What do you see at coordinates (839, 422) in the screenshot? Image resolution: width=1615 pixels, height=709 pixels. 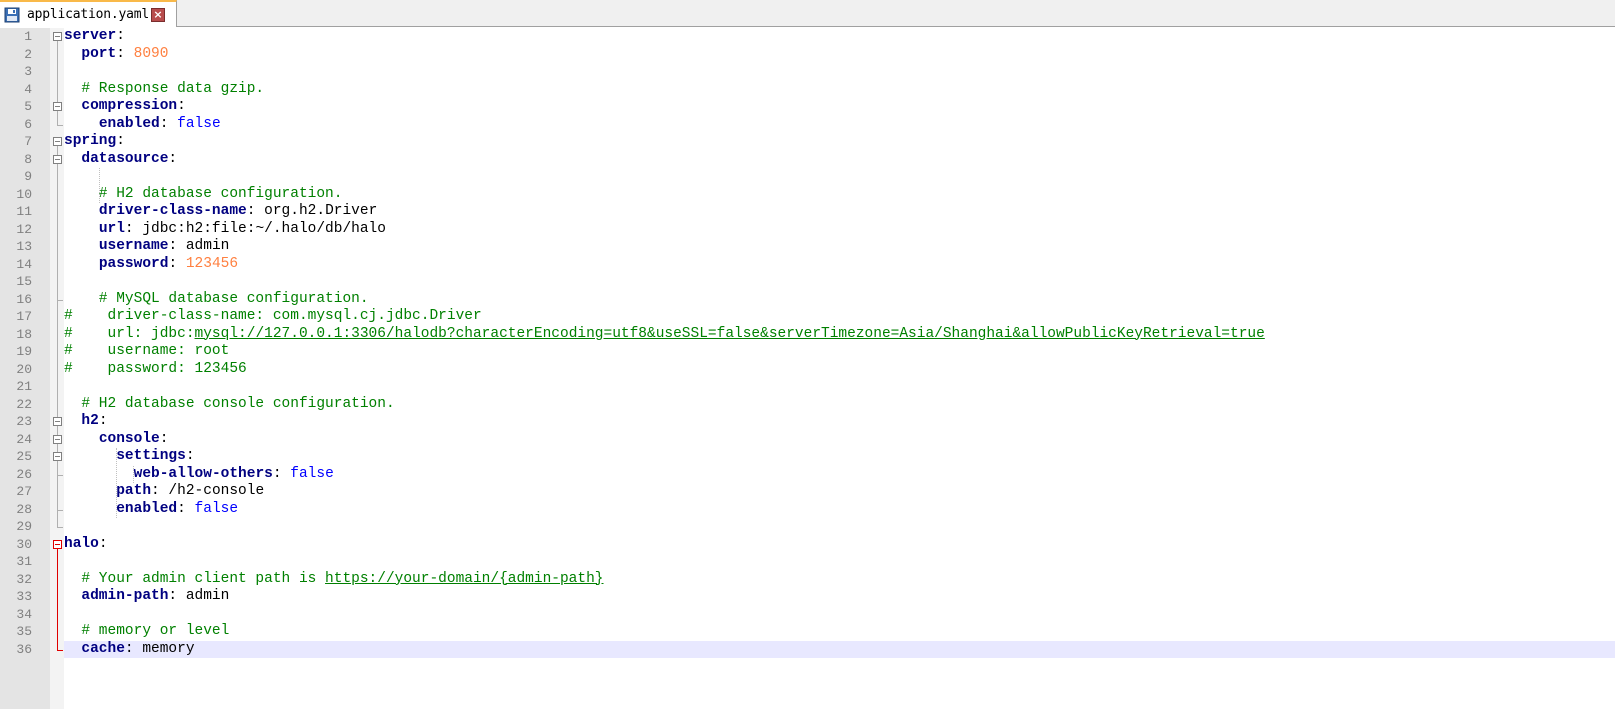 I see `code-line: h2:` at bounding box center [839, 422].